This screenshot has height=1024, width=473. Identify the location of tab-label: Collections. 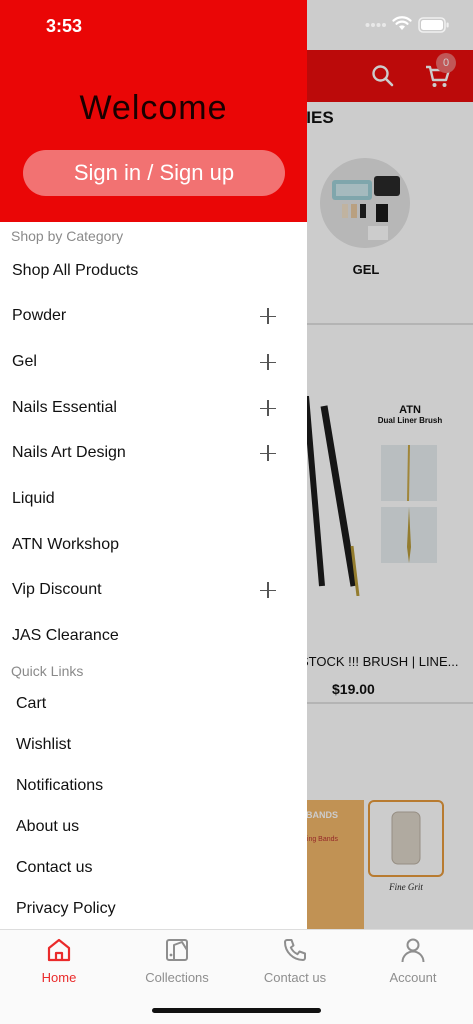
(177, 977).